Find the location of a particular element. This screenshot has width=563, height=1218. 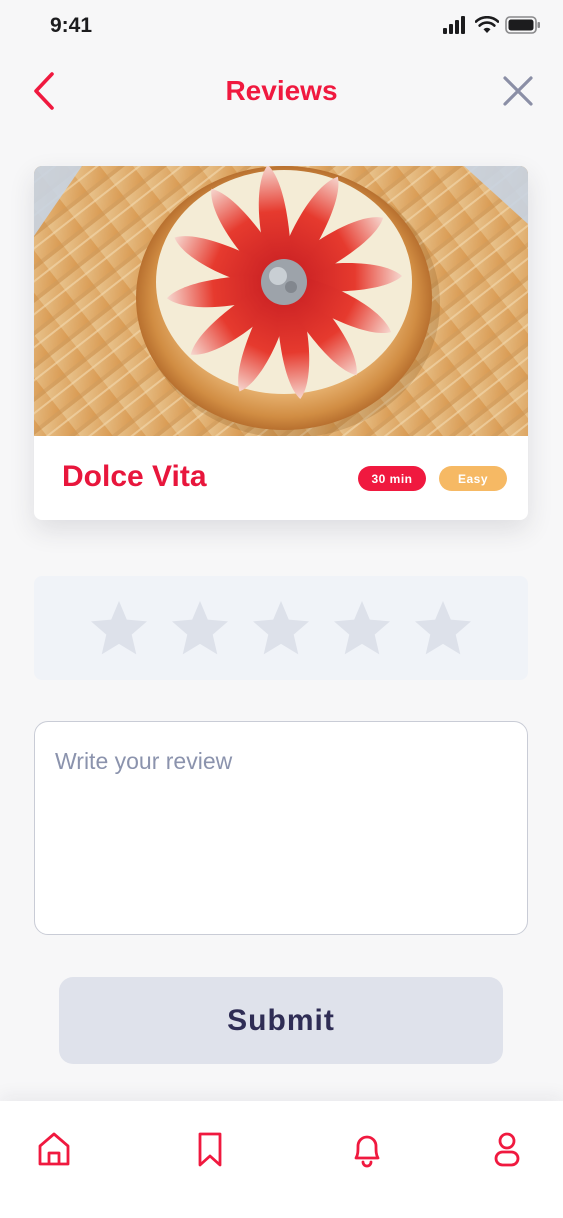

tab-notifications is located at coordinates (367, 1149).